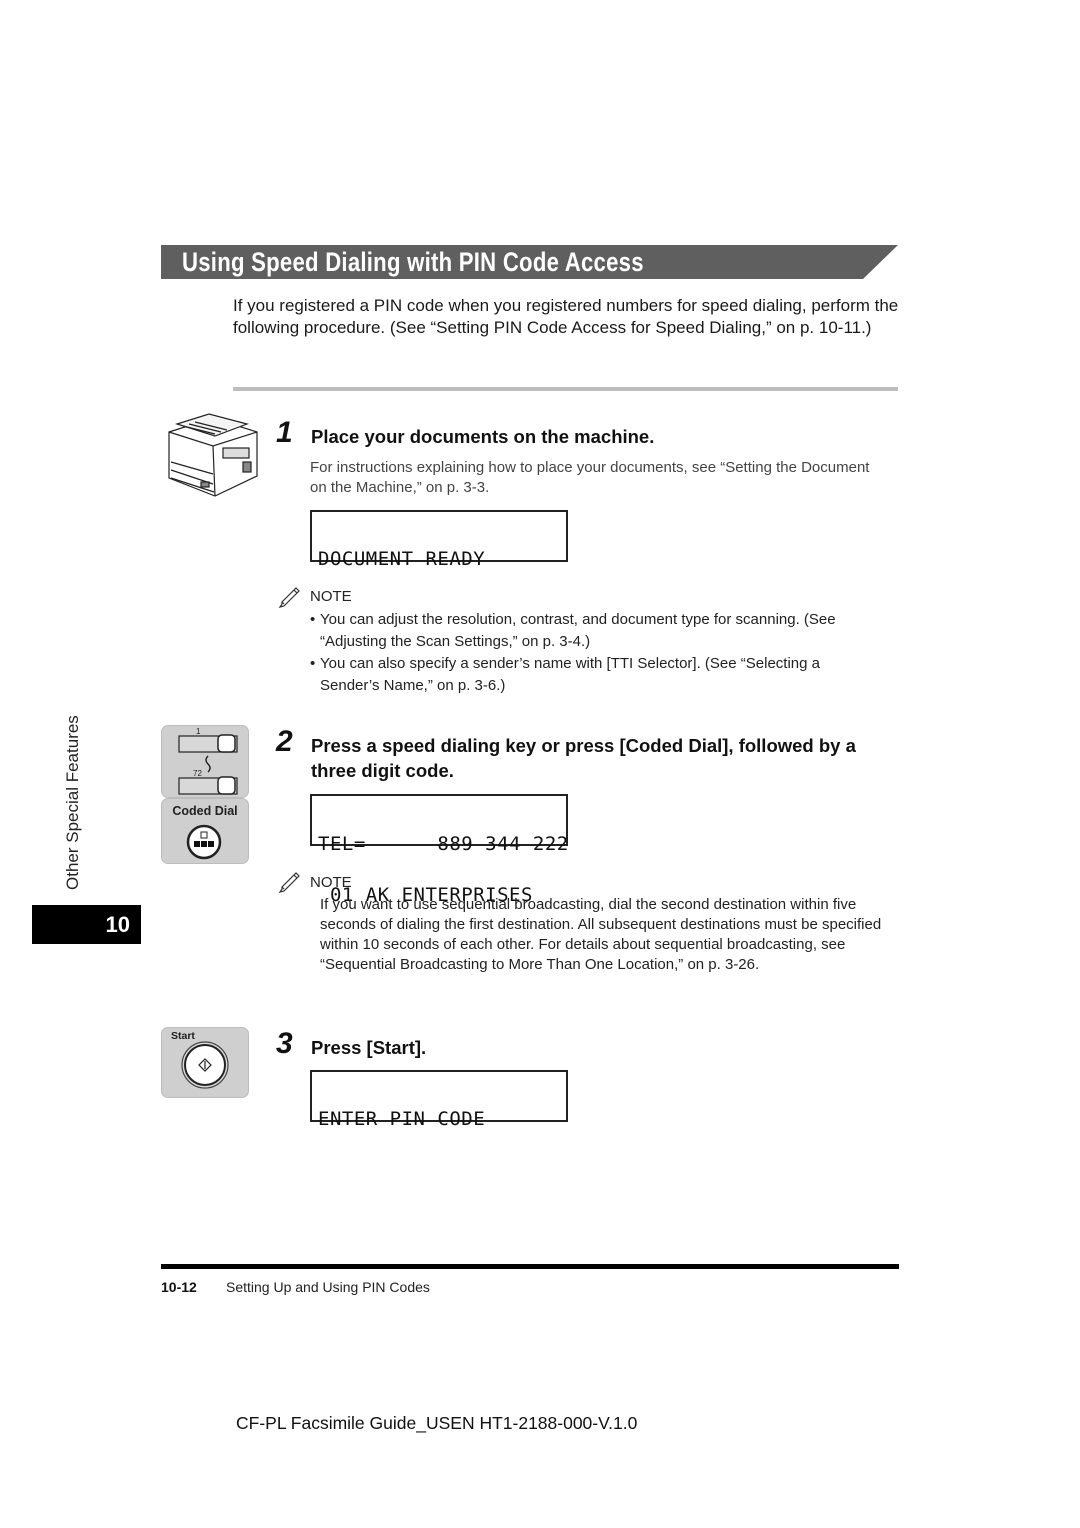 The height and width of the screenshot is (1528, 1080). I want to click on lcd-display-step-2: TEL= 889 344 222 01 AK ENTERPRISES, so click(439, 849).